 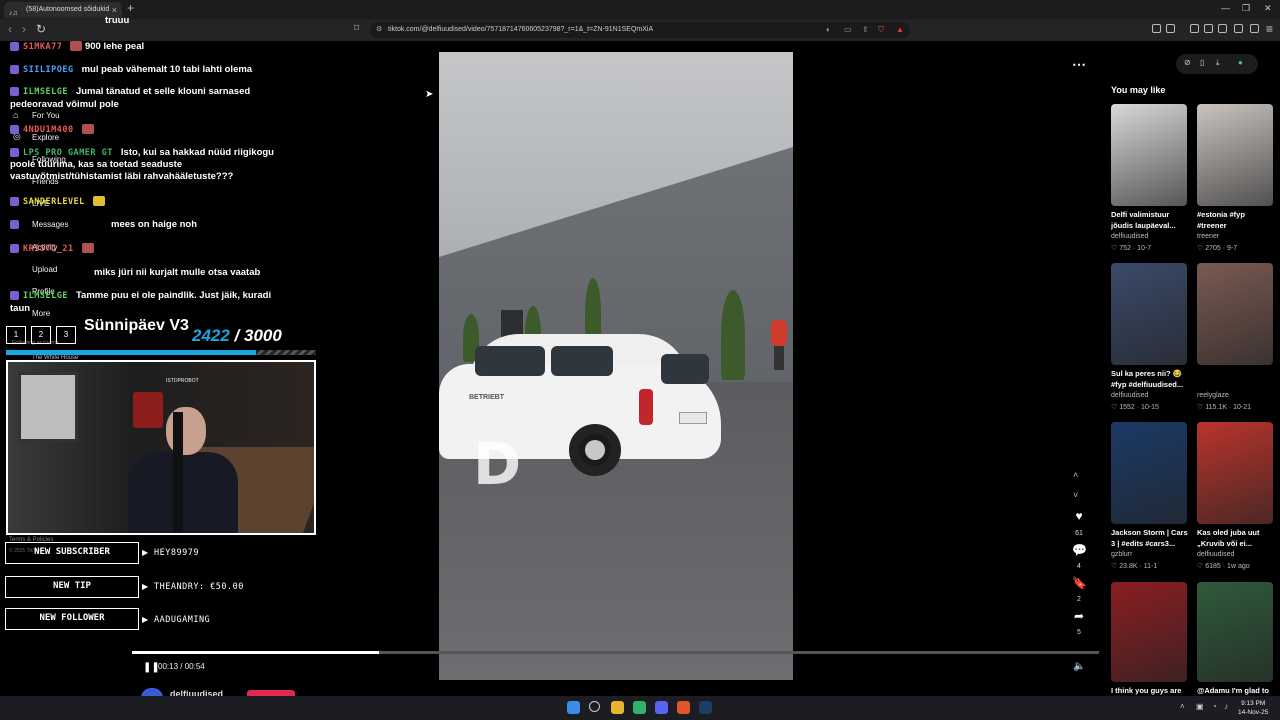 What do you see at coordinates (182, 620) in the screenshot?
I see `alert-value: AADUGAMING` at bounding box center [182, 620].